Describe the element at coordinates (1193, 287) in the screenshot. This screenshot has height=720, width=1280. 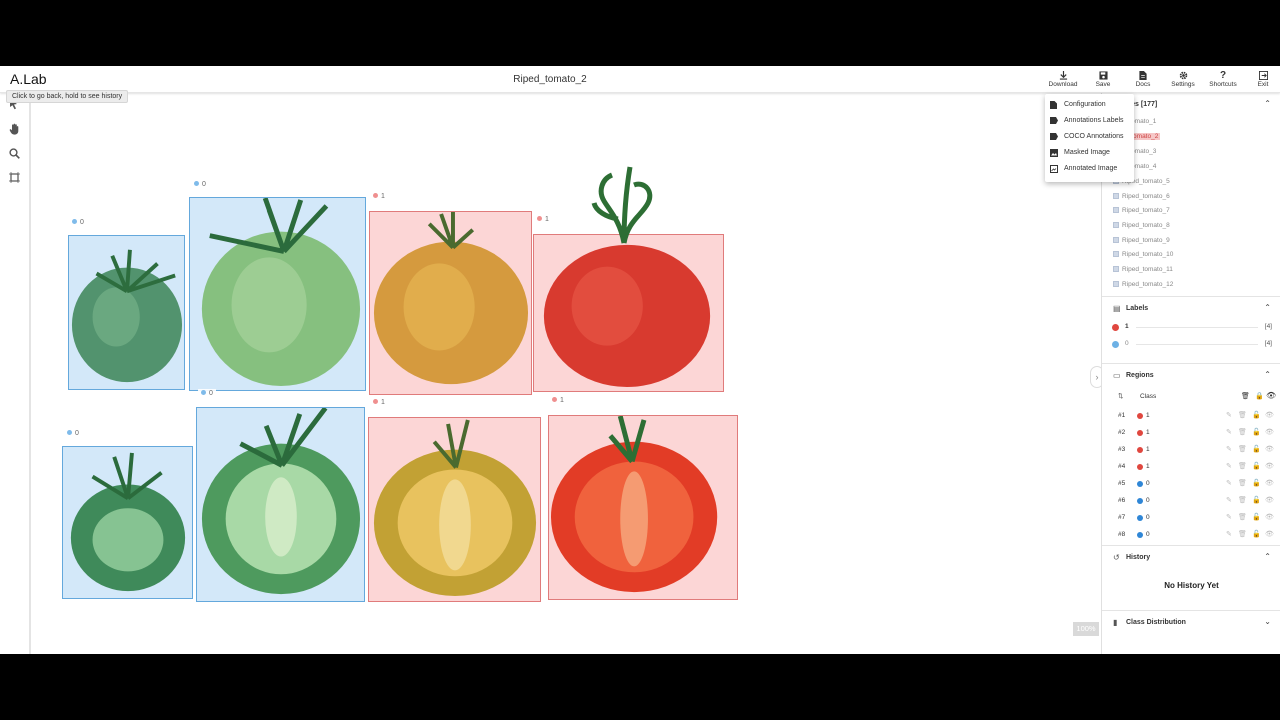
I see `image-list-item: Riped_tomato_12` at that location.